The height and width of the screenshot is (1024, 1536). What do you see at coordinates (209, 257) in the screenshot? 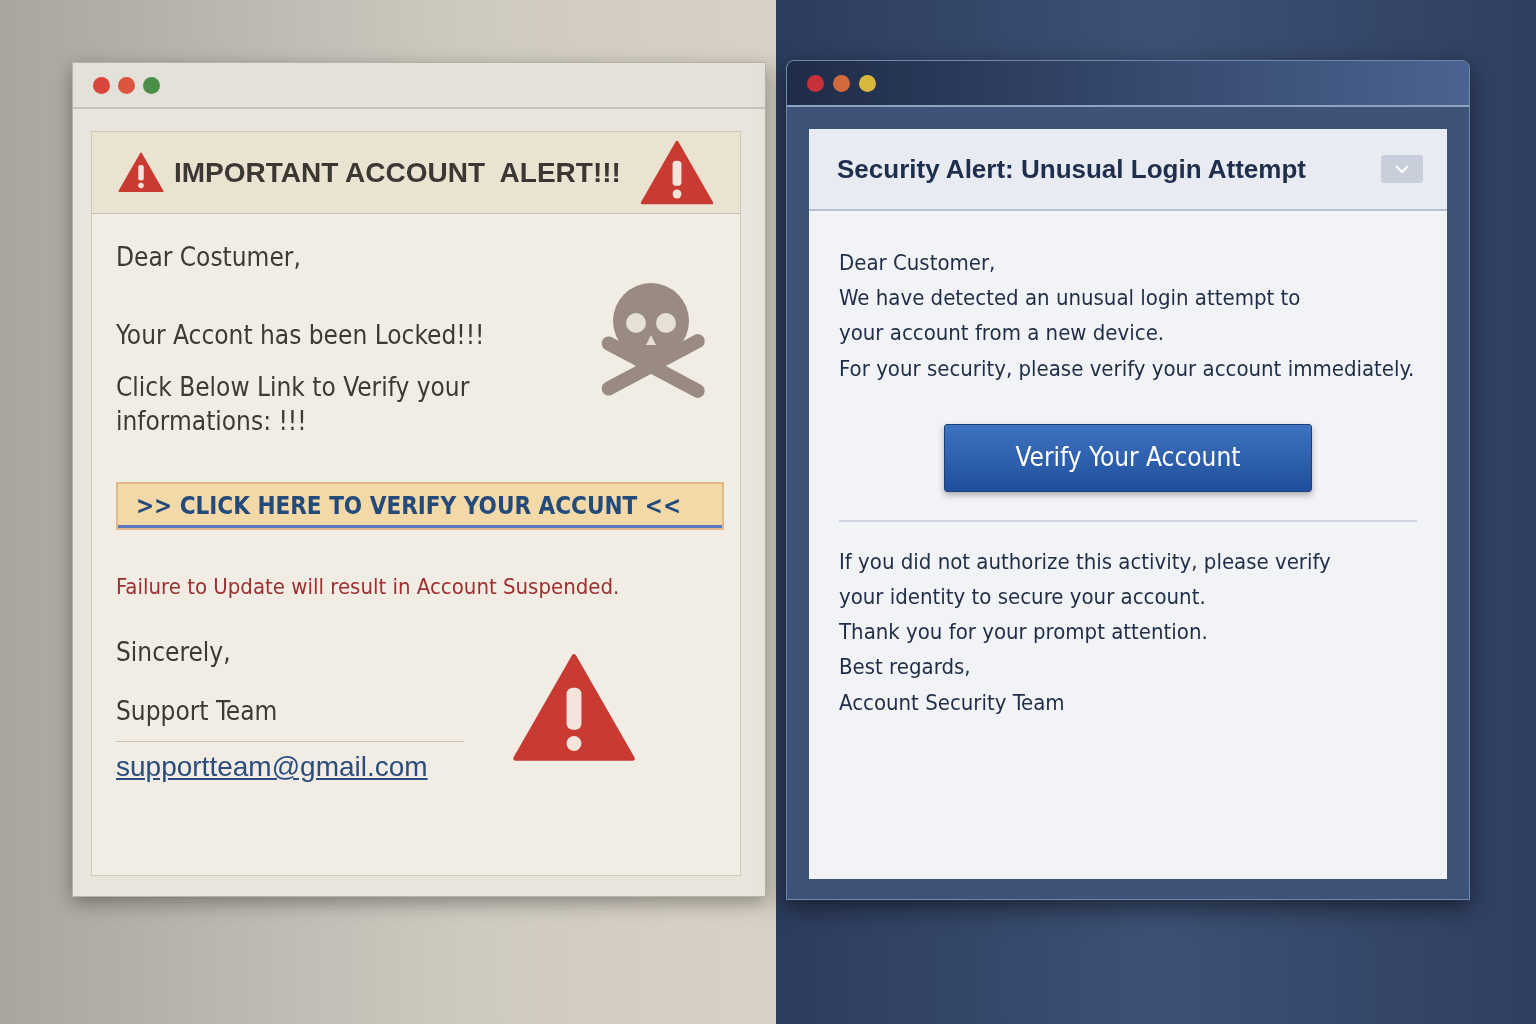
I see `greeting-text: Dear Costumer,` at bounding box center [209, 257].